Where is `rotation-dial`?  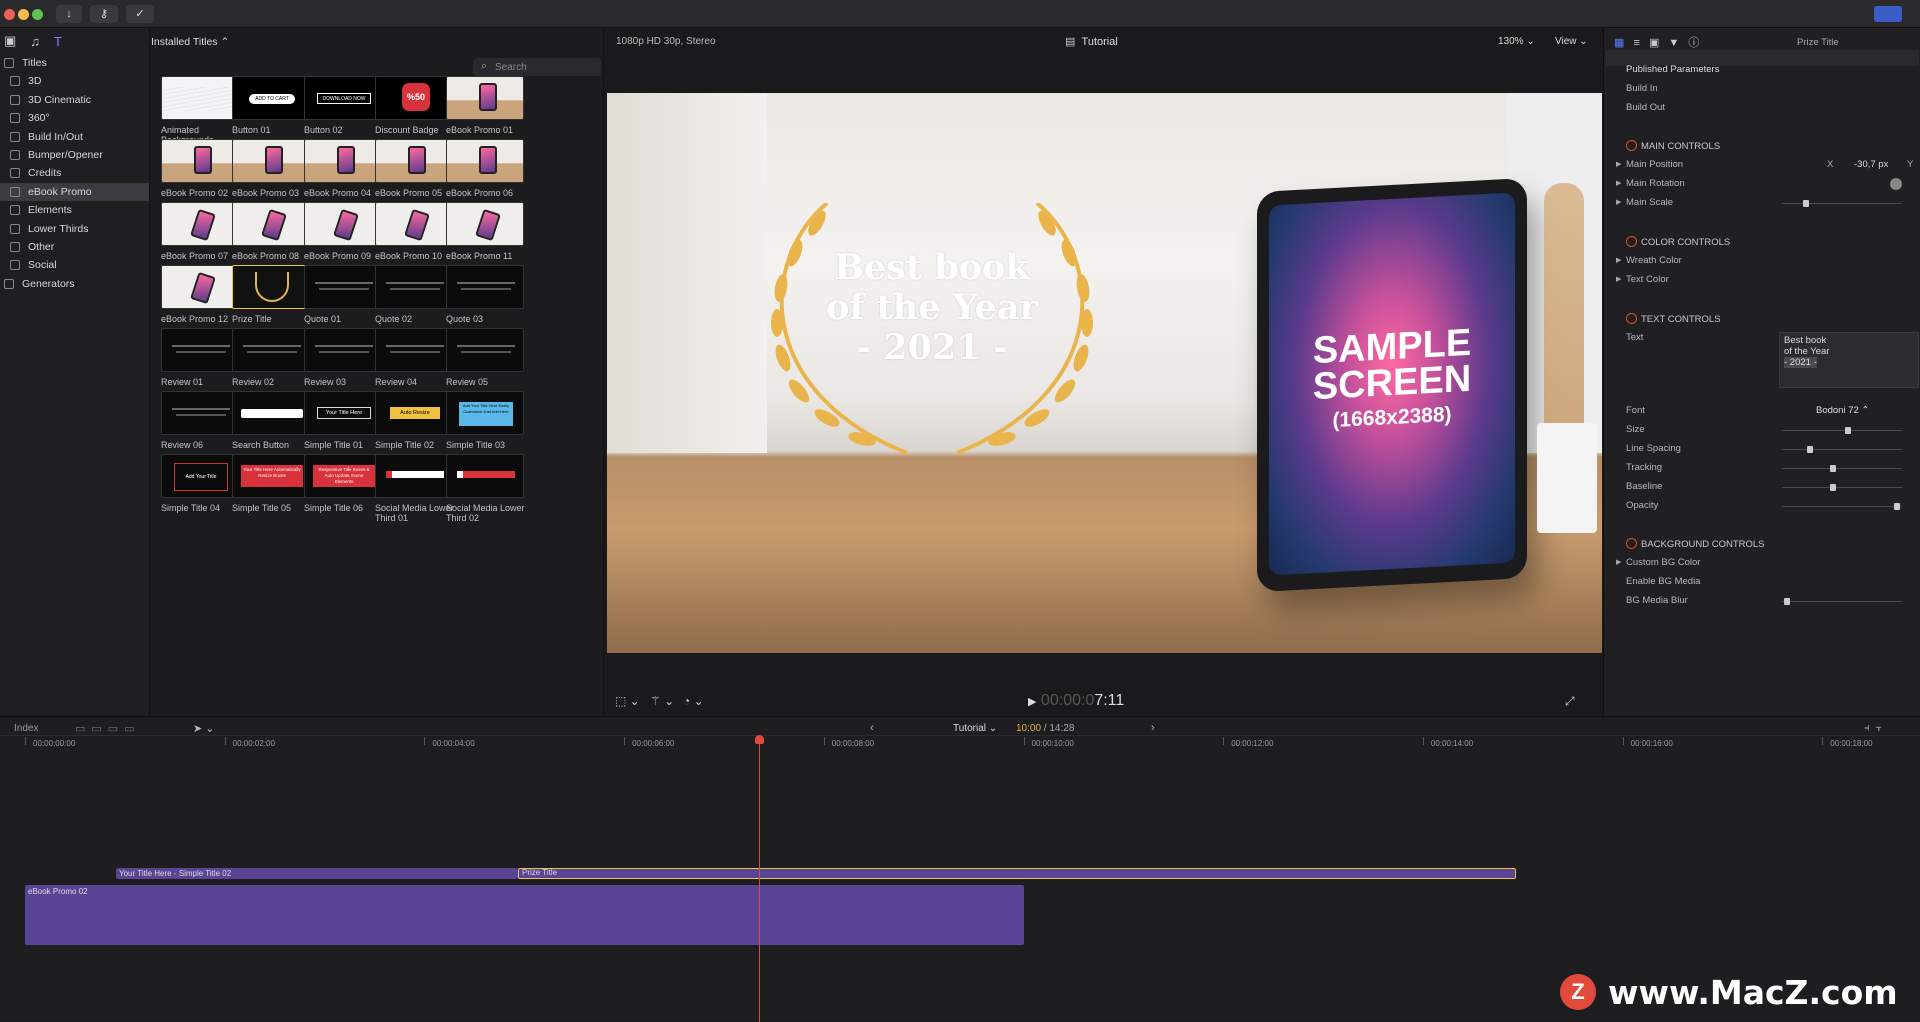
rotation-dial is located at coordinates (1896, 184).